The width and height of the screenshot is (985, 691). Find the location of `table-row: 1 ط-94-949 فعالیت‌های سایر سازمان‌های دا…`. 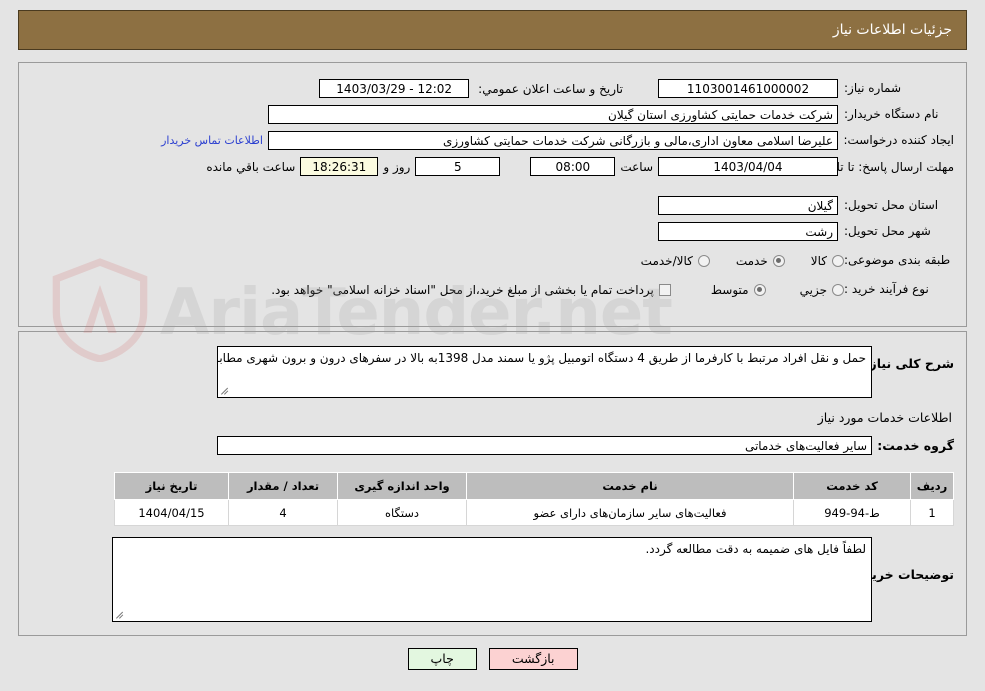

table-row: 1 ط-94-949 فعالیت‌های سایر سازمان‌های دا… is located at coordinates (534, 512).